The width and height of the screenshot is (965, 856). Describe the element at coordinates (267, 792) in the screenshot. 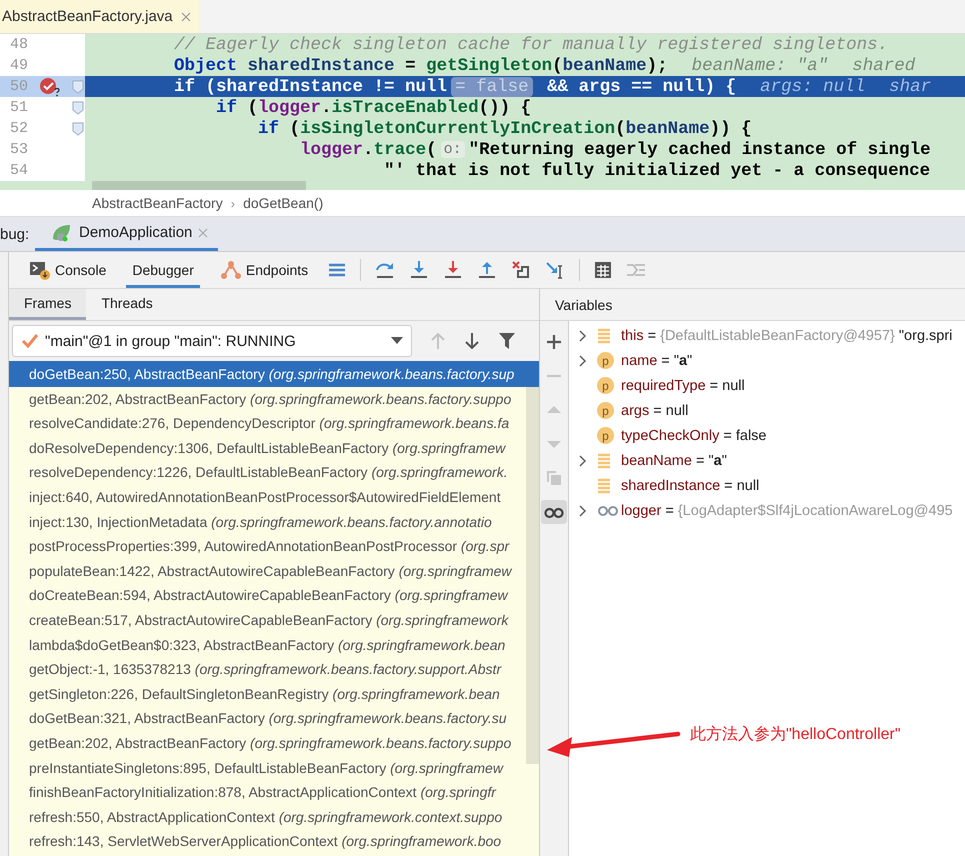

I see `stack-frame: finishBeanFactoryInitialization:878, AbstractApplicationContext (org.springfr` at that location.